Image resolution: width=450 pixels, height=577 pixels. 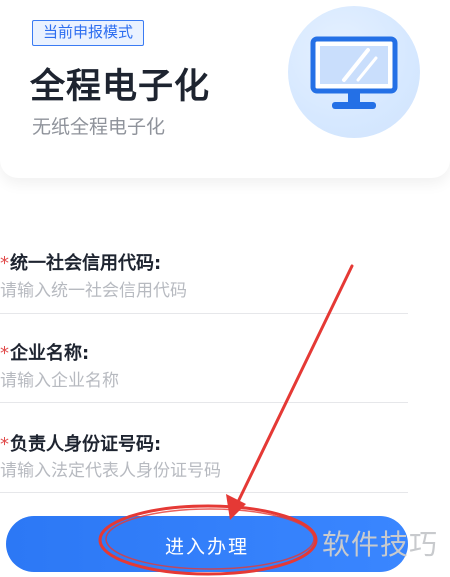 What do you see at coordinates (120, 87) in the screenshot?
I see `page-title: 全程电子化` at bounding box center [120, 87].